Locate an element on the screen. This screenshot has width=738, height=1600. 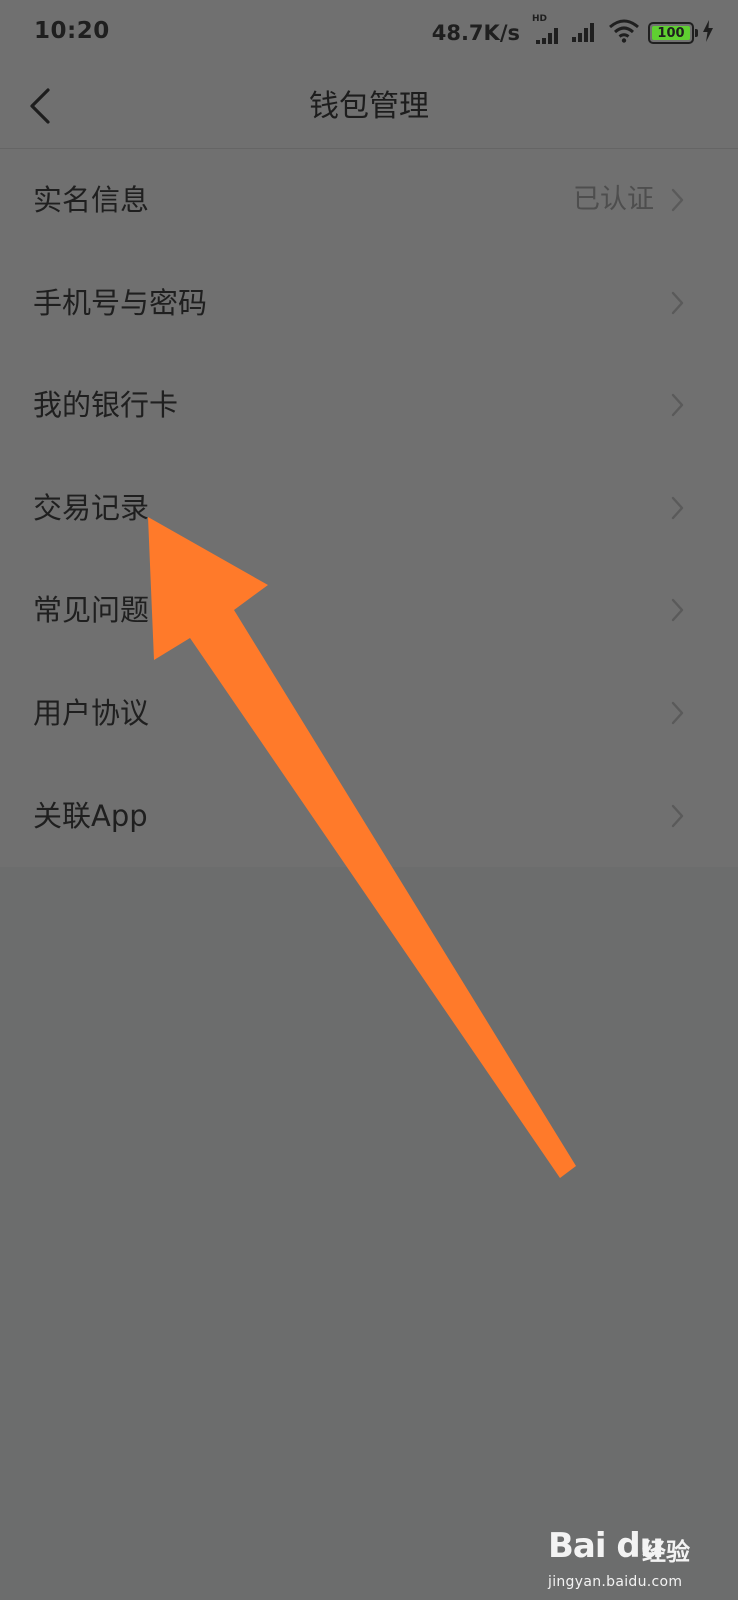
battery-icon: 100 is located at coordinates (673, 33).